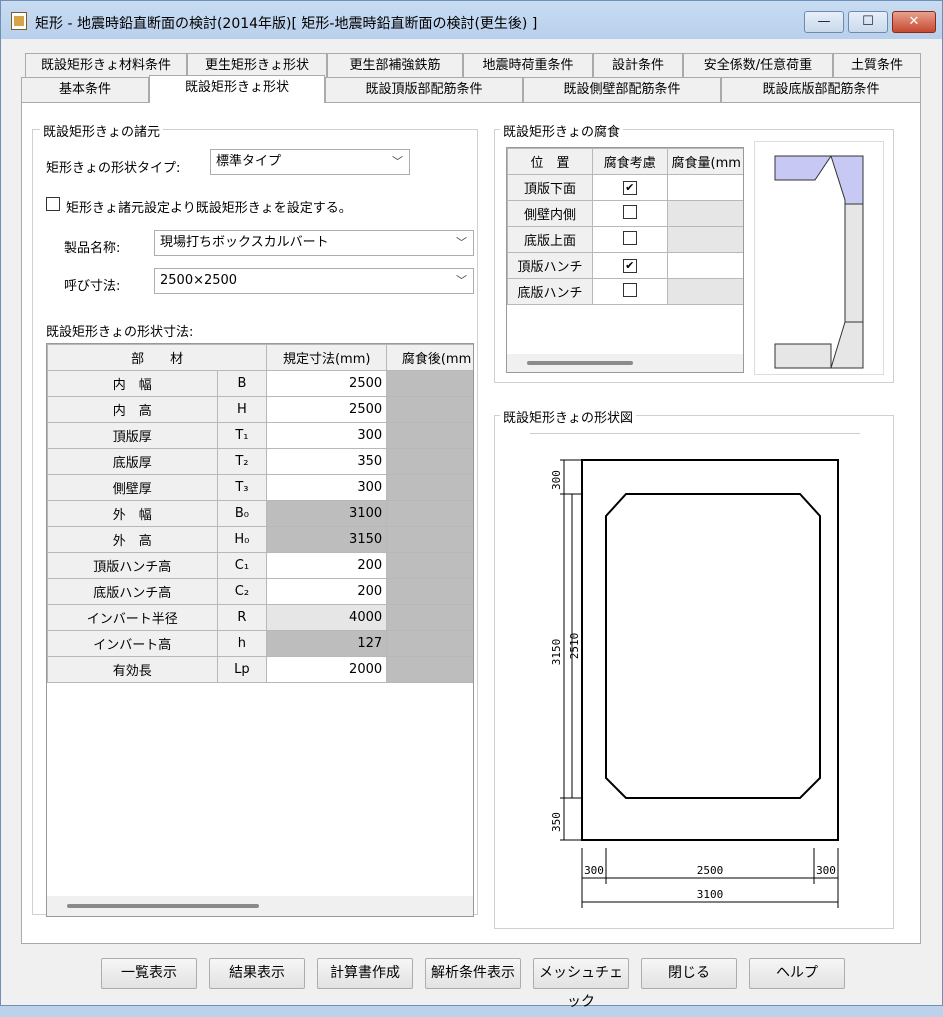 The height and width of the screenshot is (1017, 943). I want to click on col-header-spec: 規定寸法(mm), so click(327, 357).